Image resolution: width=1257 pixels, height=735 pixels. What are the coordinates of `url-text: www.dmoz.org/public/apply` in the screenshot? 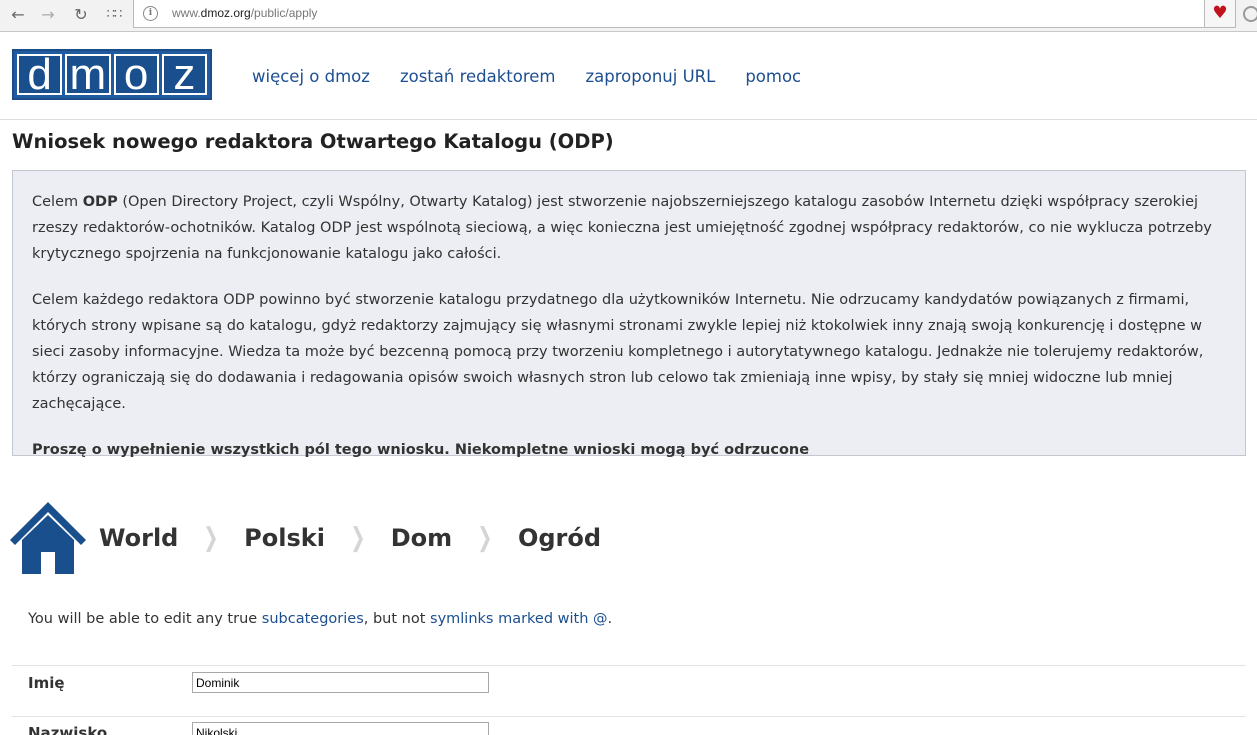 It's located at (244, 13).